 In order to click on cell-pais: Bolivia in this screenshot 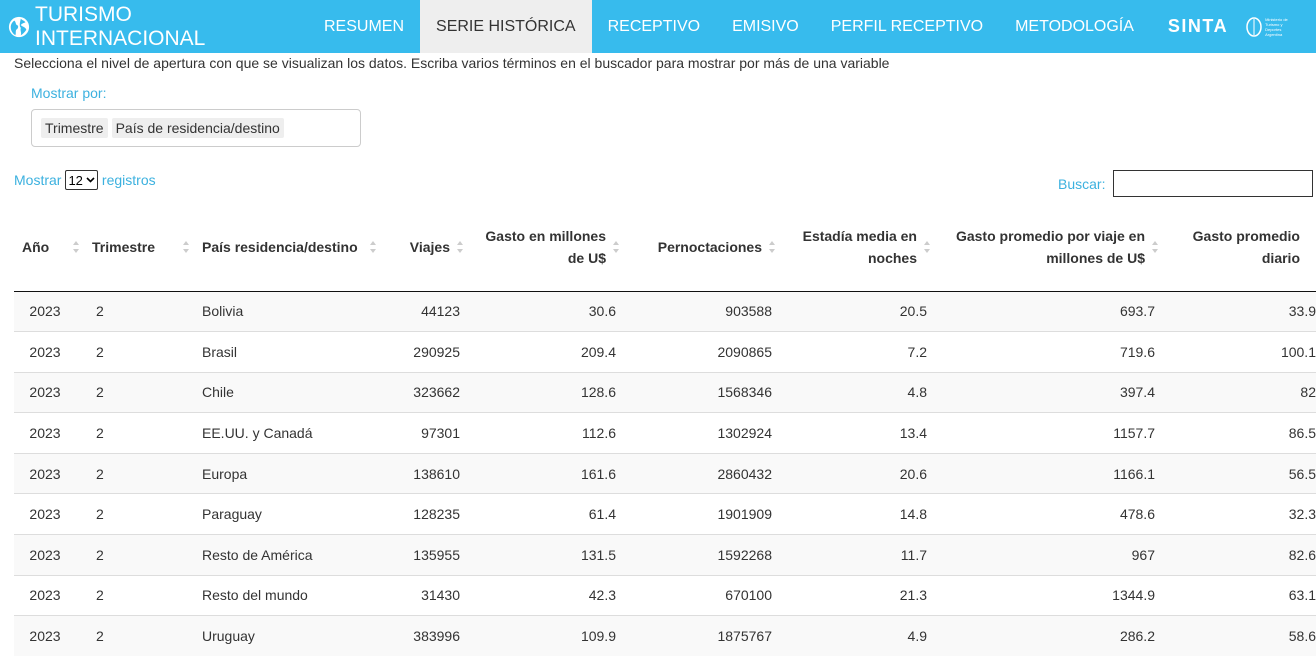, I will do `click(287, 311)`.